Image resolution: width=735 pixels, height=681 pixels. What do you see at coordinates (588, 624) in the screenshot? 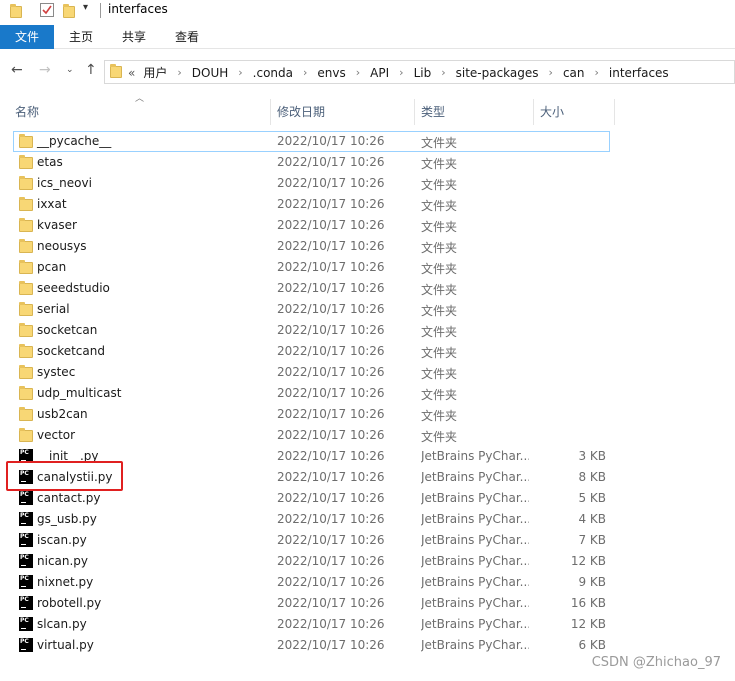
I see `file-size: 12 KB` at bounding box center [588, 624].